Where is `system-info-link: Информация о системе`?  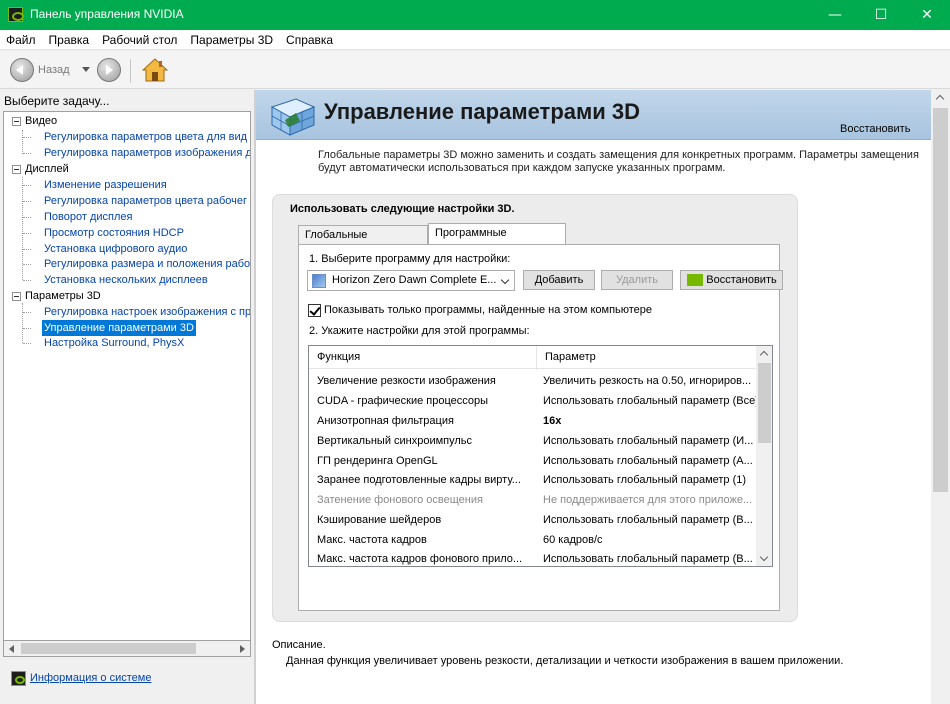
system-info-link: Информация о системе is located at coordinates (81, 678).